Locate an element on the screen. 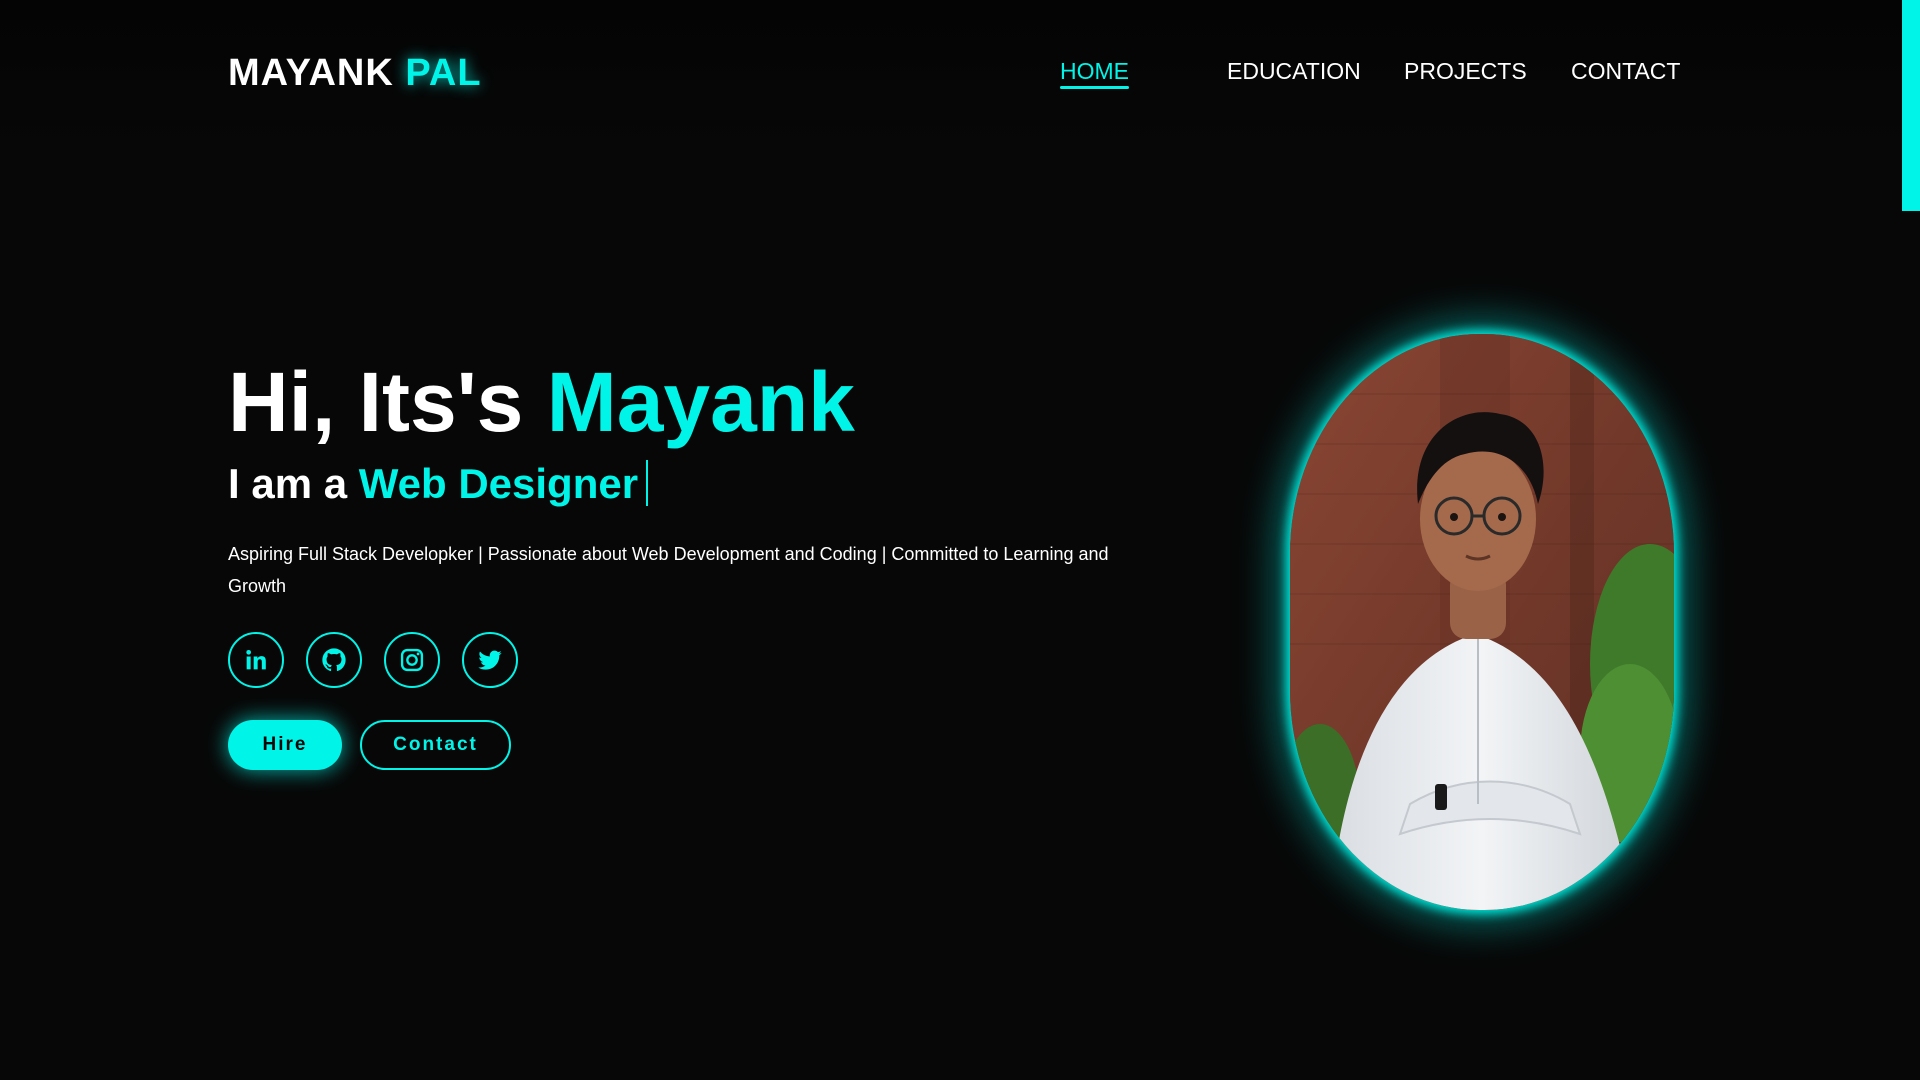 Image resolution: width=1920 pixels, height=1080 pixels. nav-projects: PROJECTS is located at coordinates (1465, 71).